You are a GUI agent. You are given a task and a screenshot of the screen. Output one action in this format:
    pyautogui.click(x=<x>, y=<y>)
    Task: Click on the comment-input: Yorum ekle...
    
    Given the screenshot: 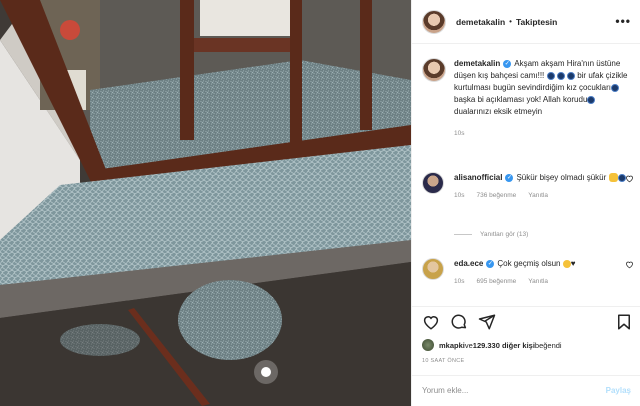 What is the action you would take?
    pyautogui.click(x=514, y=390)
    